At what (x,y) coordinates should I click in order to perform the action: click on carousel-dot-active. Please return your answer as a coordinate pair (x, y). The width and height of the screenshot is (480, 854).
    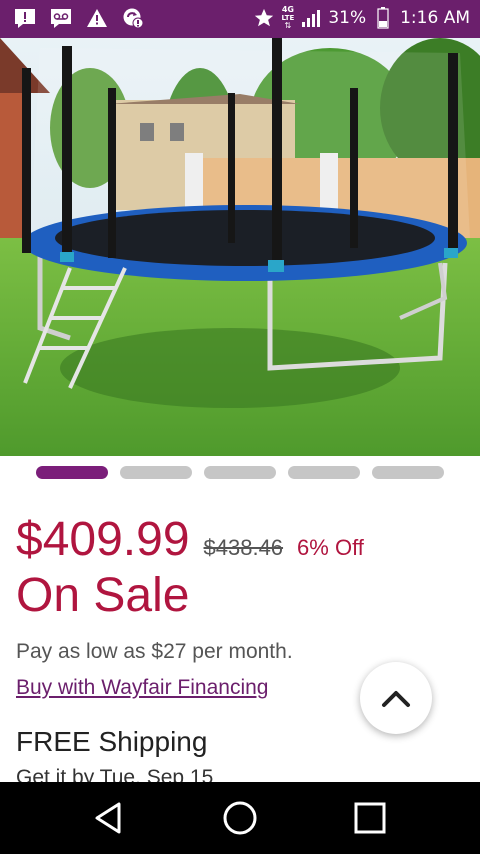
    Looking at the image, I should click on (72, 472).